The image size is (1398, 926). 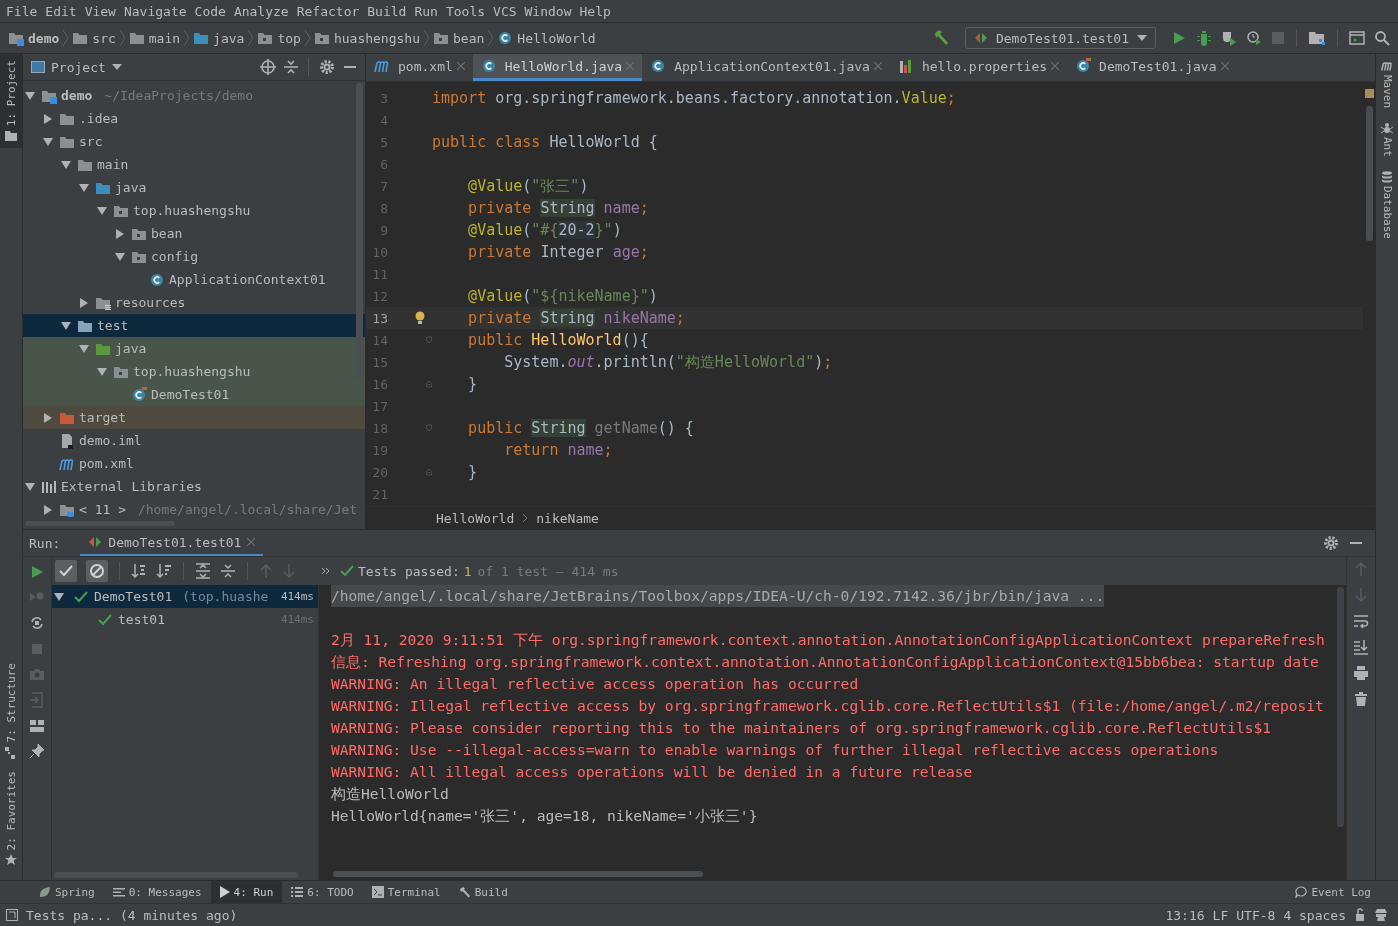 I want to click on tool-window-button: Maven, so click(x=1387, y=84).